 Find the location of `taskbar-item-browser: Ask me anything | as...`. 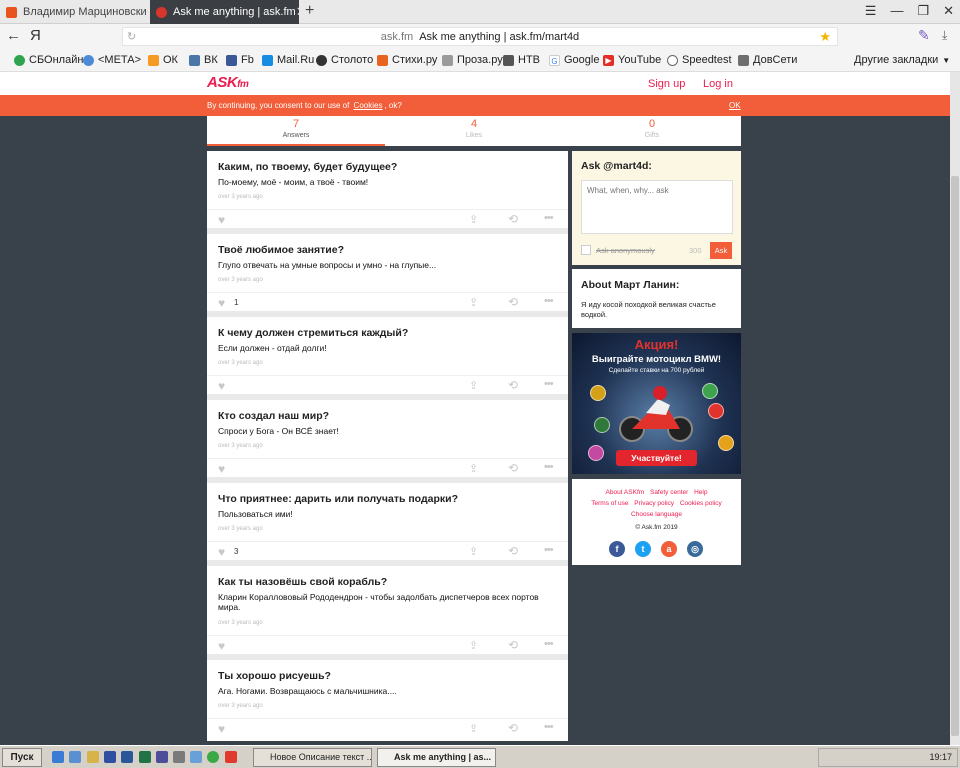

taskbar-item-browser: Ask me anything | as... is located at coordinates (436, 757).